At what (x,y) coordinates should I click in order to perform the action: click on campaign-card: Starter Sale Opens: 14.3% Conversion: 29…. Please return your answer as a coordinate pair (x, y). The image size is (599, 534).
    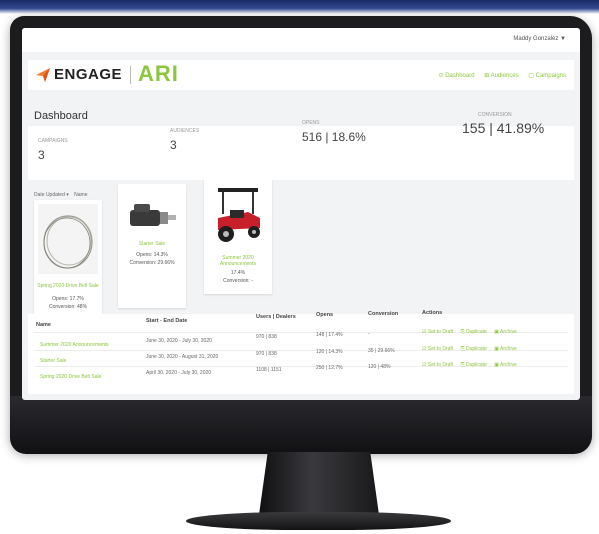
    Looking at the image, I should click on (152, 246).